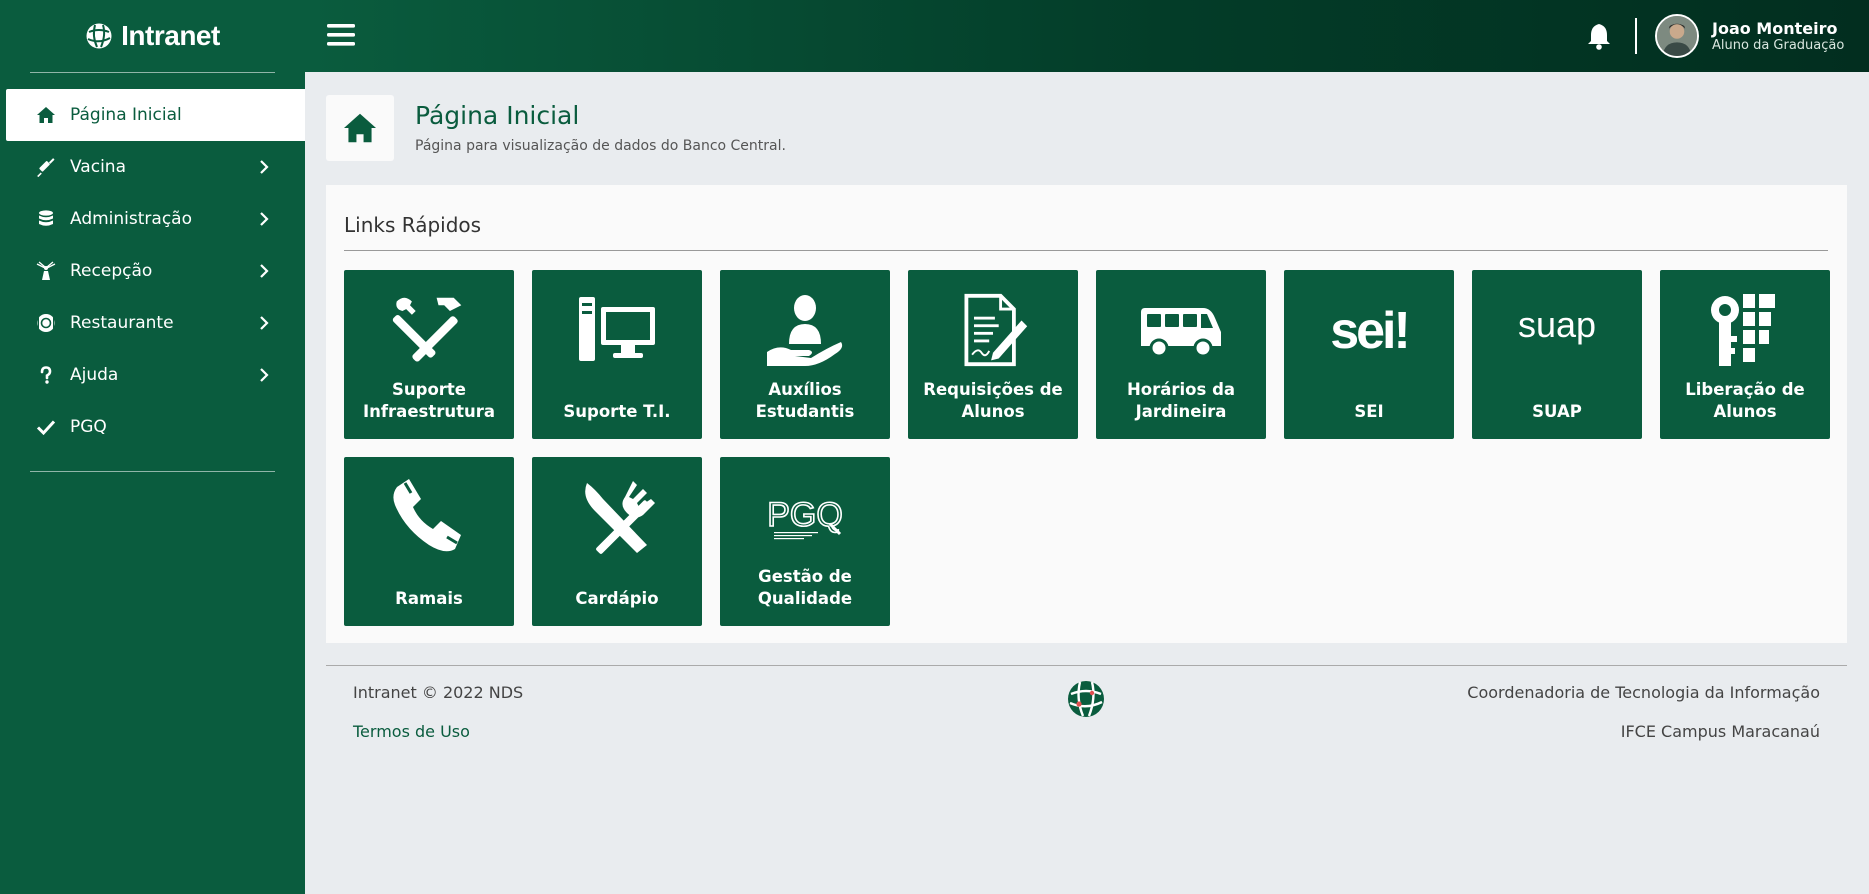 The height and width of the screenshot is (894, 1869). I want to click on phone-icon, so click(427, 515).